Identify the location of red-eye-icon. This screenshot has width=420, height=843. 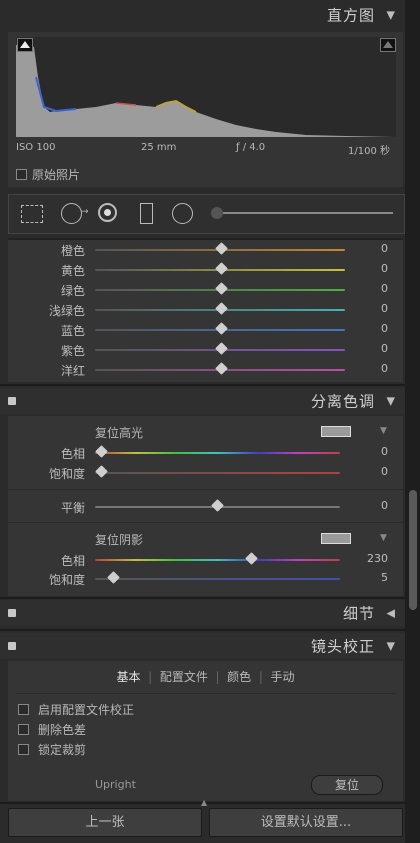
(107, 212).